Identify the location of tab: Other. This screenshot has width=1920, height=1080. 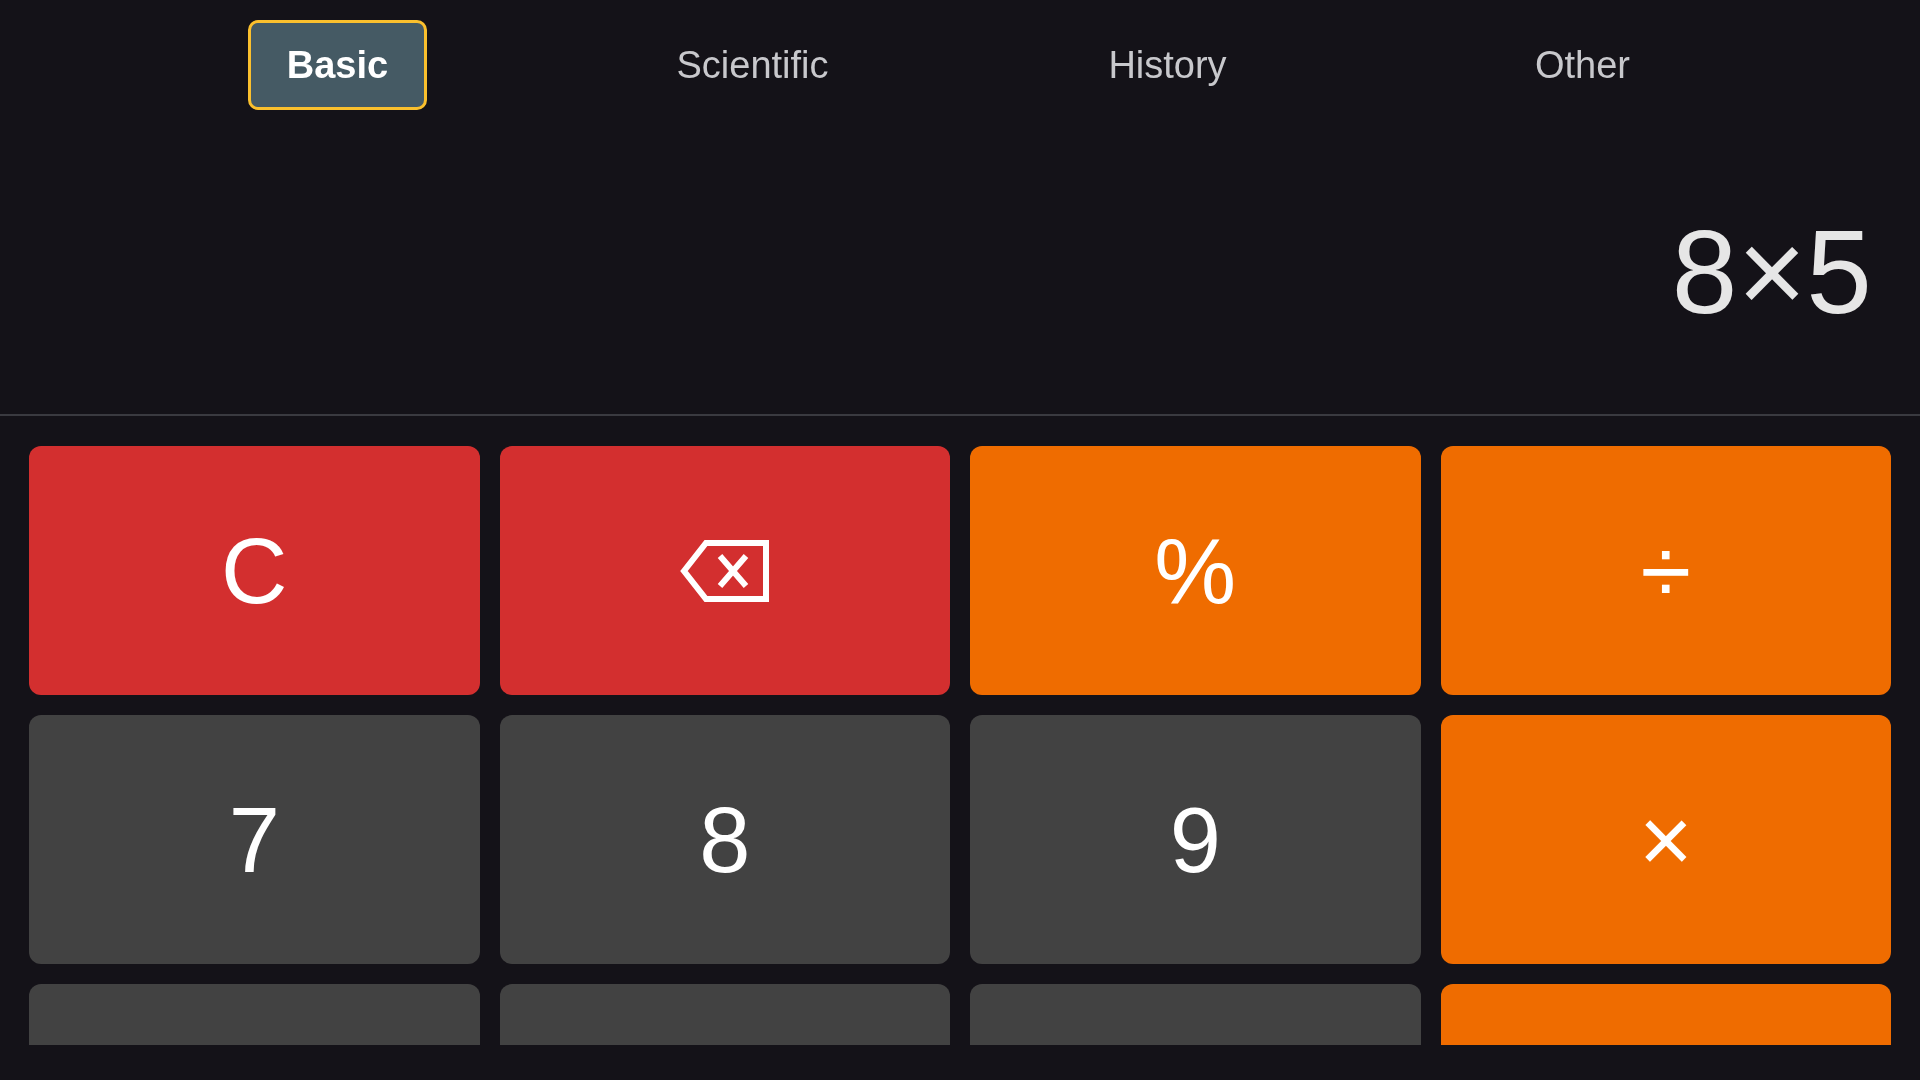
(1582, 65).